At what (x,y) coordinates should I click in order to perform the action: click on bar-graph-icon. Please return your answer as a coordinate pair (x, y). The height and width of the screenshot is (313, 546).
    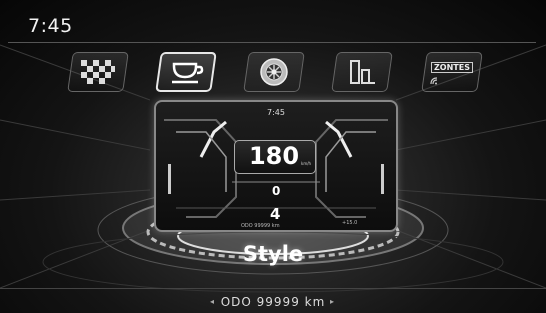
    Looking at the image, I should click on (362, 72).